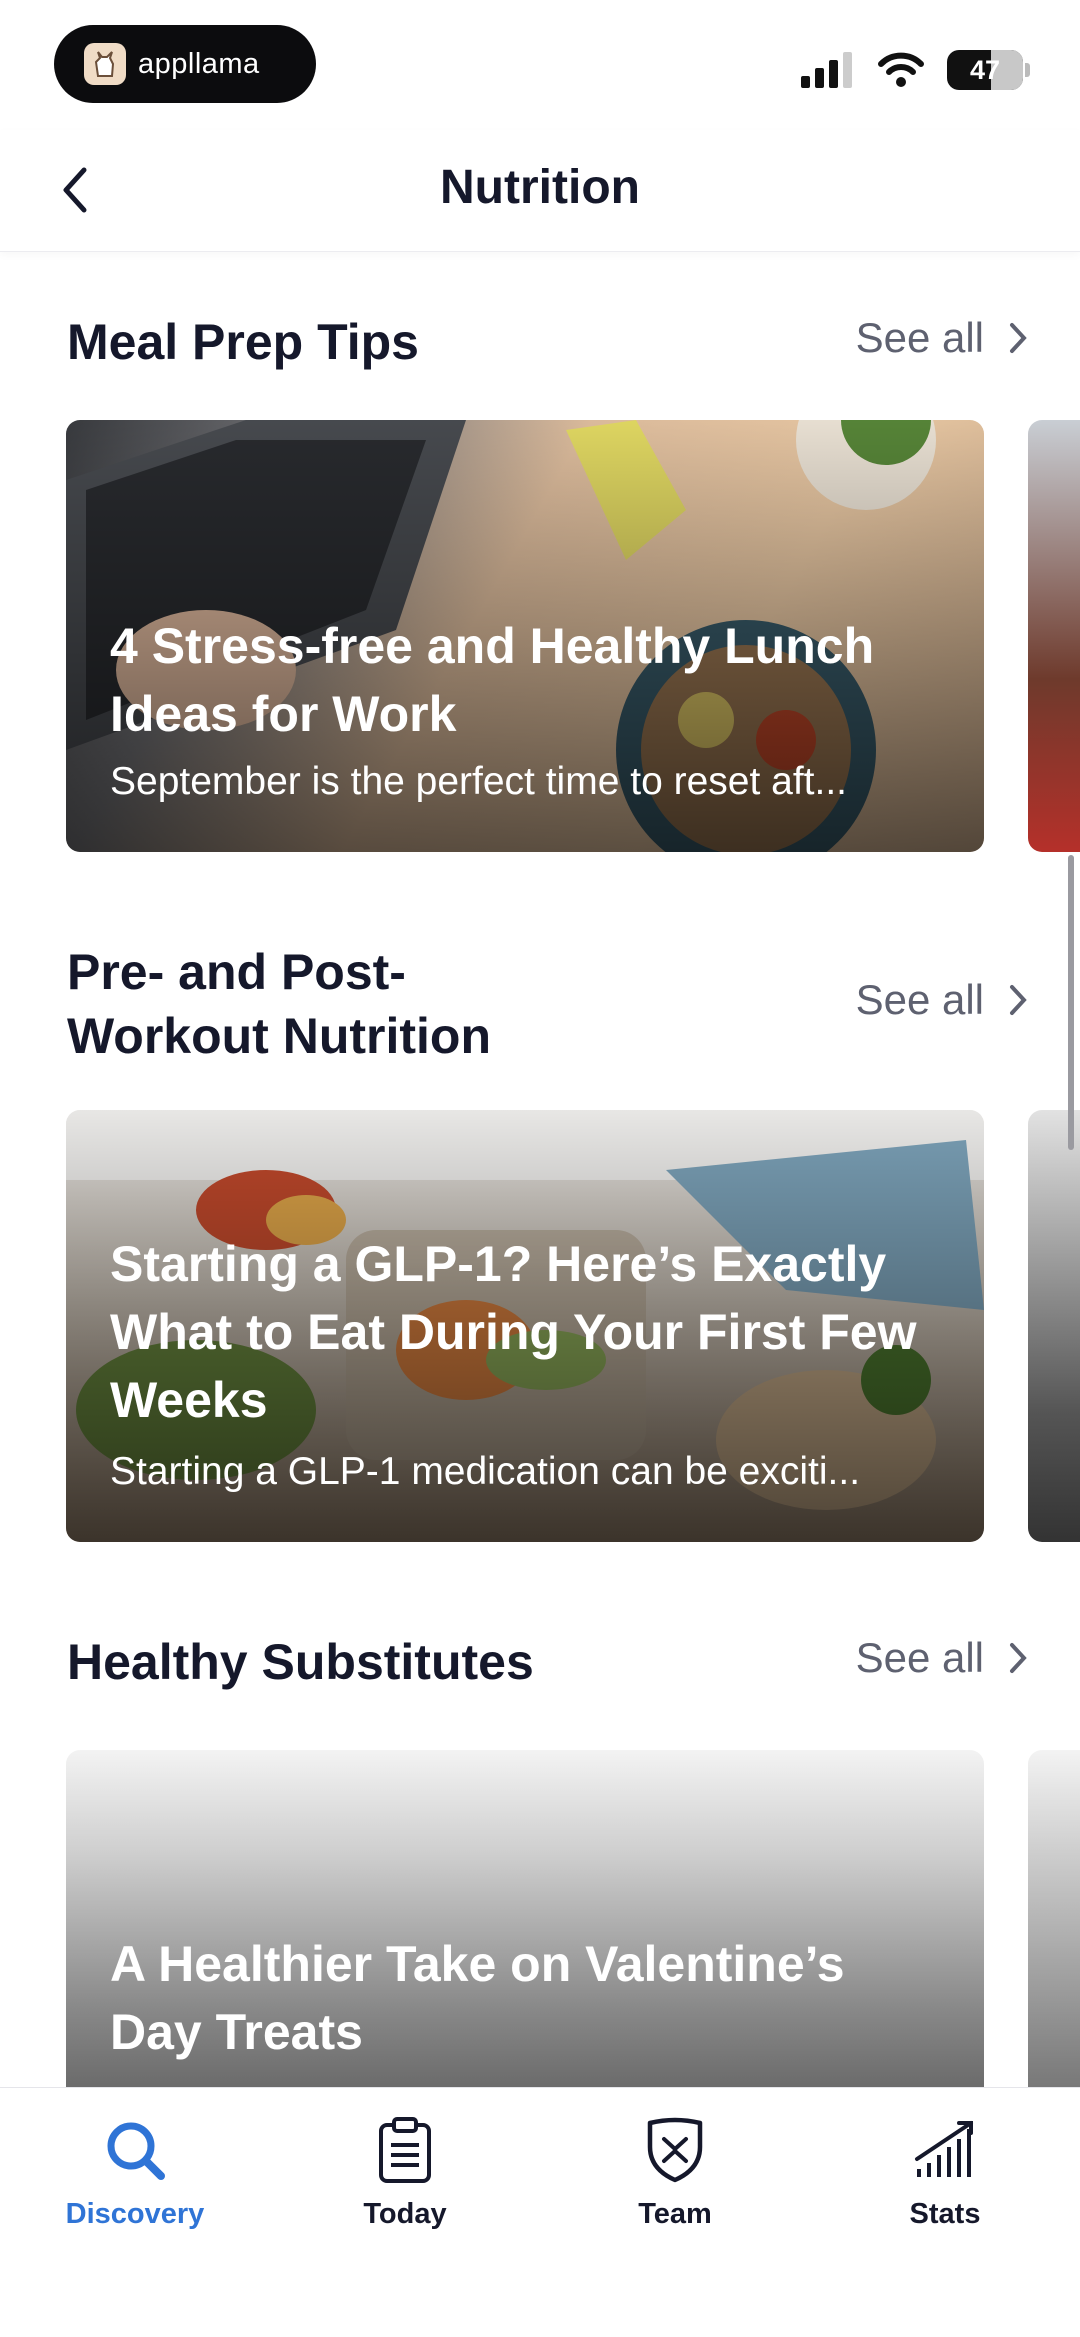 This screenshot has width=1080, height=2337. Describe the element at coordinates (944, 2149) in the screenshot. I see `bar-chart-icon` at that location.